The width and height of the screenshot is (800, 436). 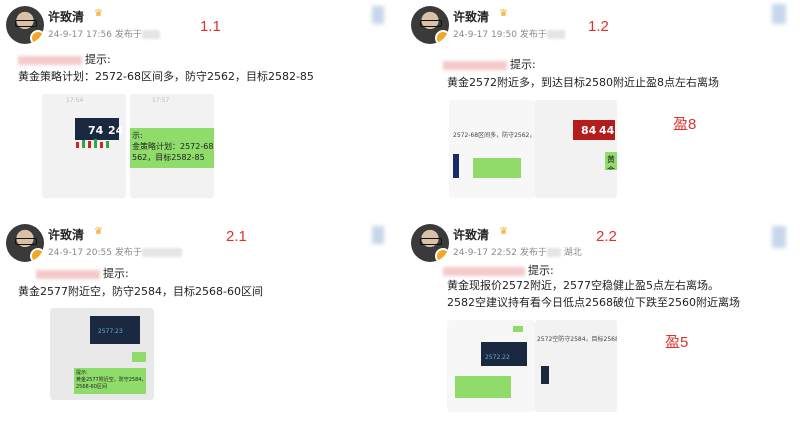 I want to click on screenshot-thumbnail: 2572空防守2584，目标2568-60区间, so click(x=576, y=366).